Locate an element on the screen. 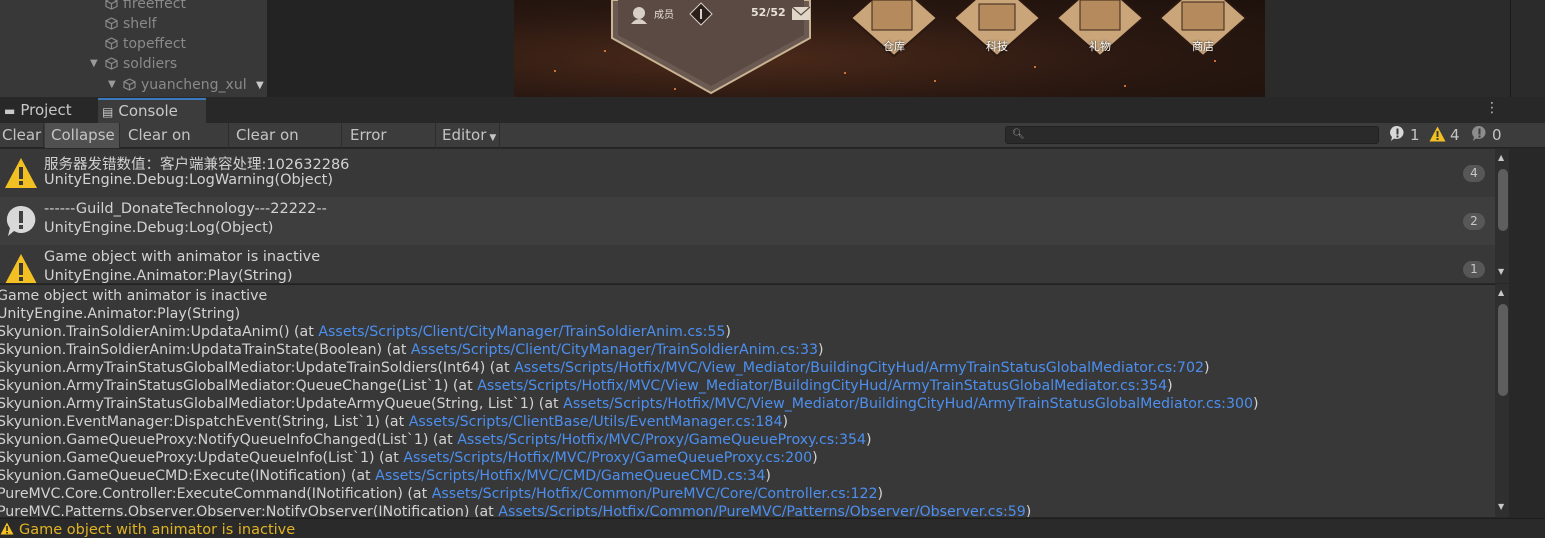 This screenshot has width=1545, height=538. status-bar: Game object with animator is inactive is located at coordinates (772, 528).